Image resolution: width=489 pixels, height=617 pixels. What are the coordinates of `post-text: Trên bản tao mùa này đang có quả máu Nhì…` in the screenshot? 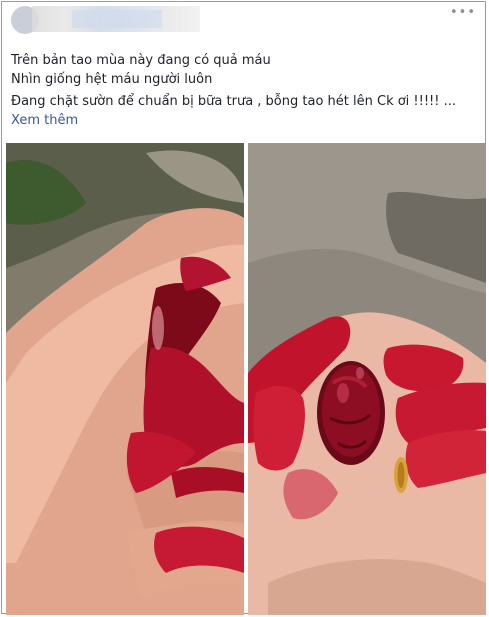 It's located at (246, 90).